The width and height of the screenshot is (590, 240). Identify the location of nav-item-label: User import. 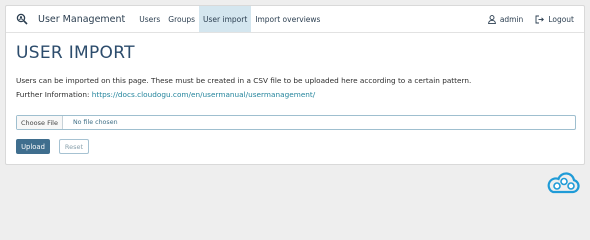
(225, 19).